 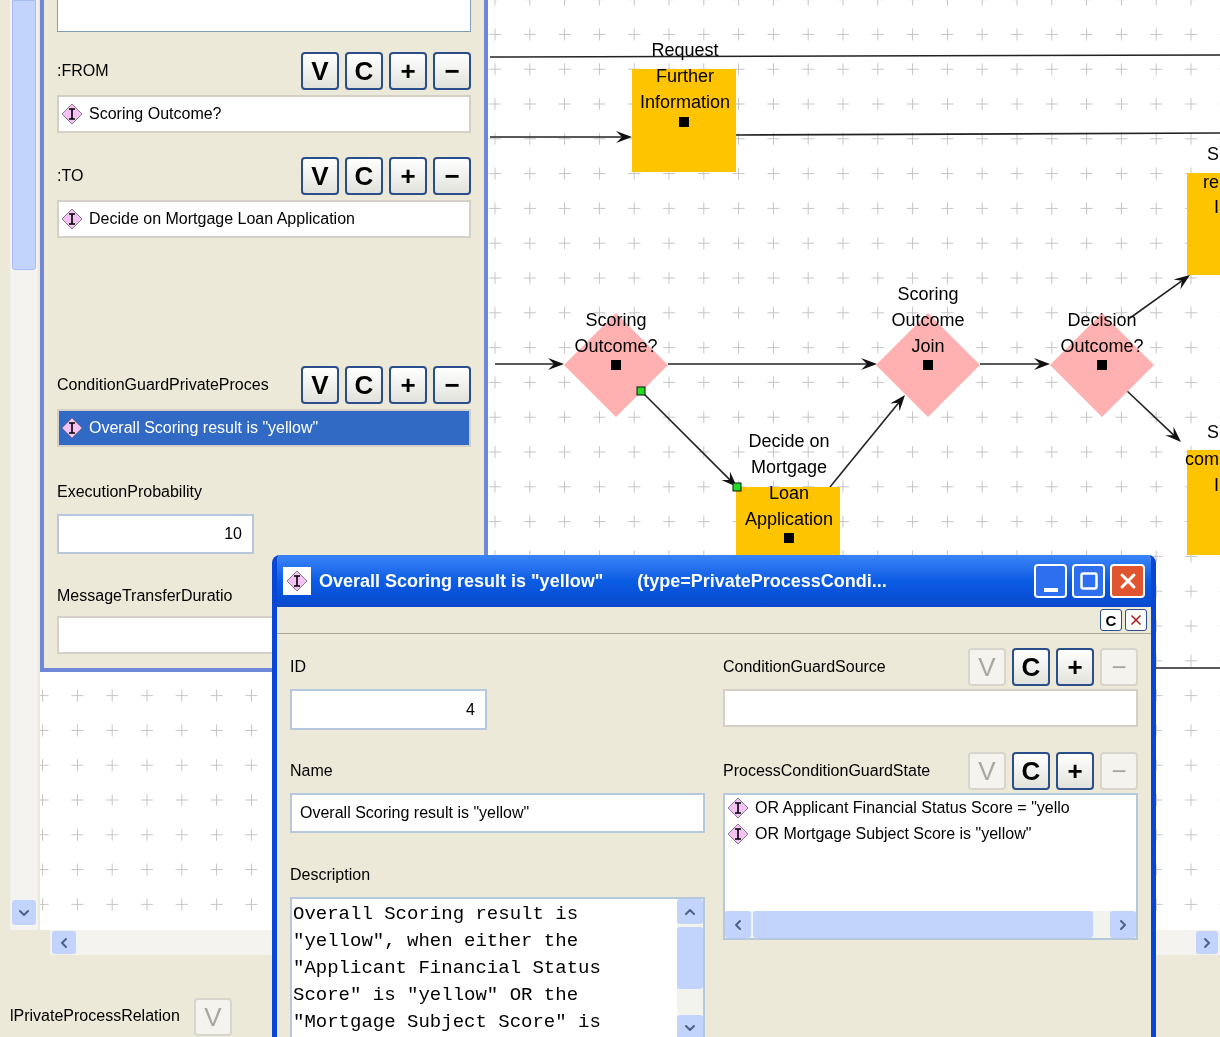 I want to click on node-label: Decision, so click(x=1102, y=320).